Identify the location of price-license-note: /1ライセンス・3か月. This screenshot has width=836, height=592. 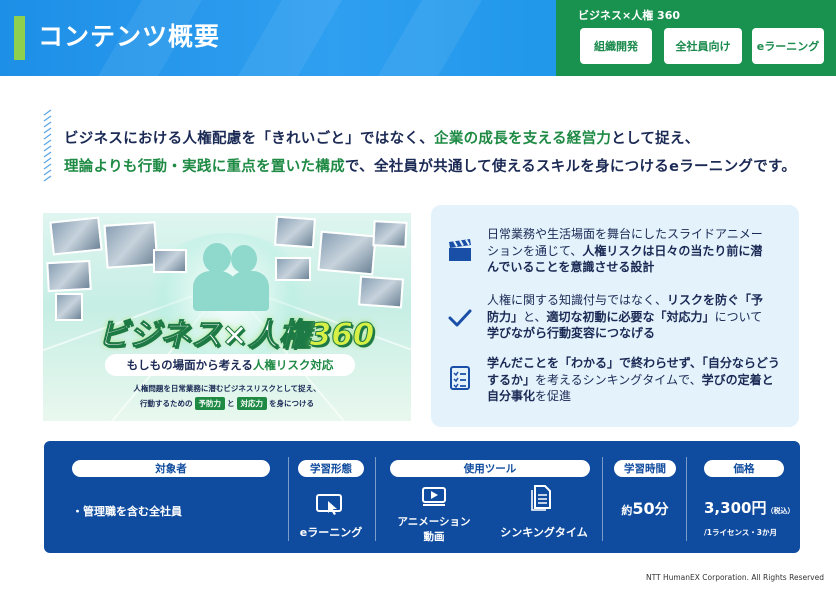
(741, 532).